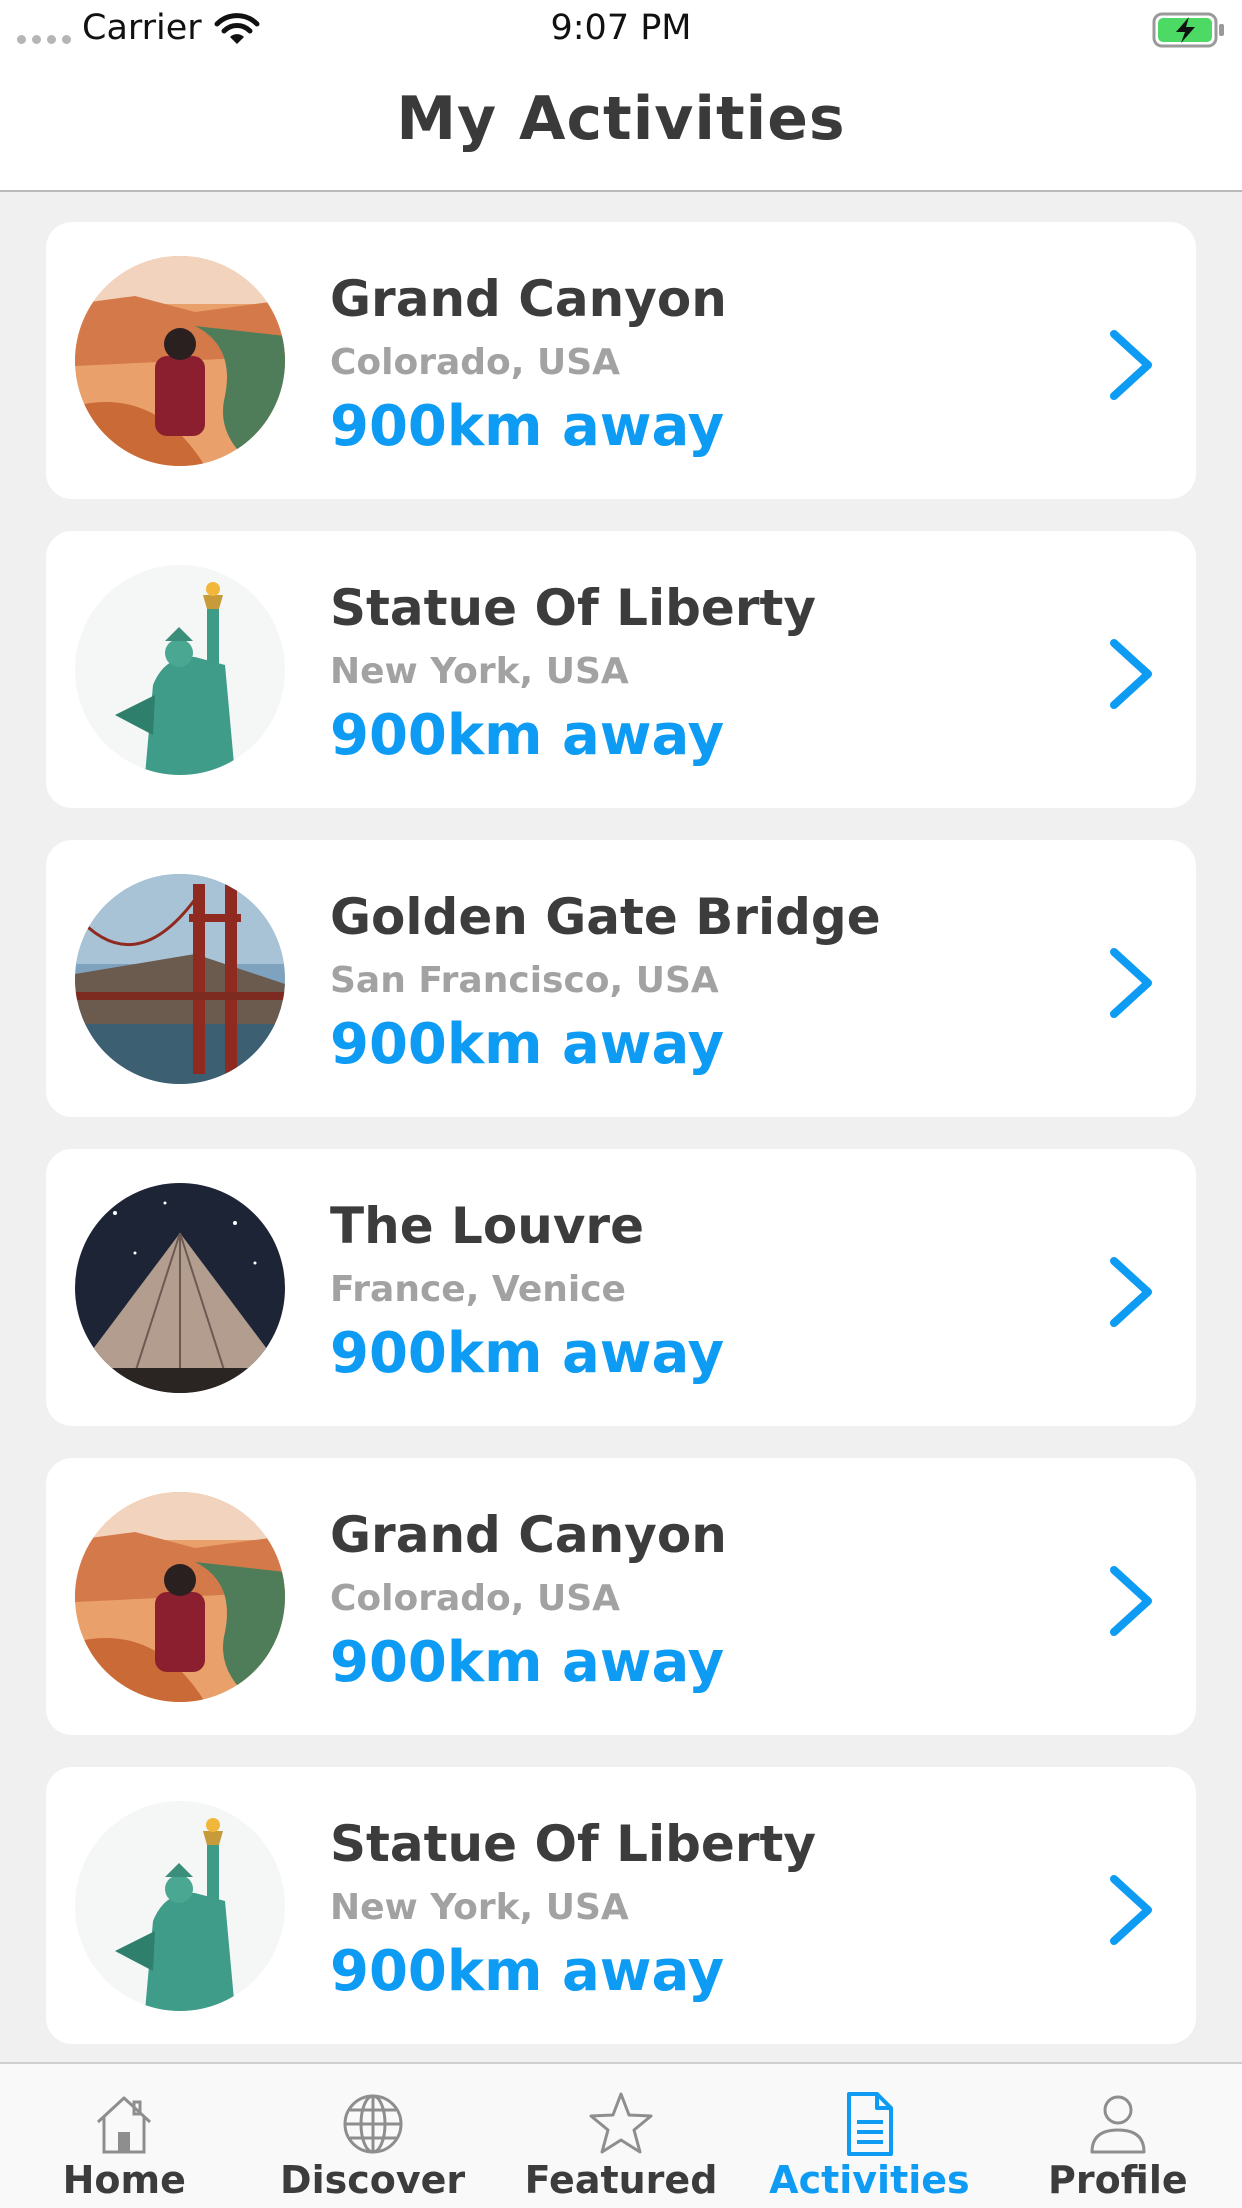 This screenshot has height=2208, width=1242. I want to click on home-icon, so click(124, 2125).